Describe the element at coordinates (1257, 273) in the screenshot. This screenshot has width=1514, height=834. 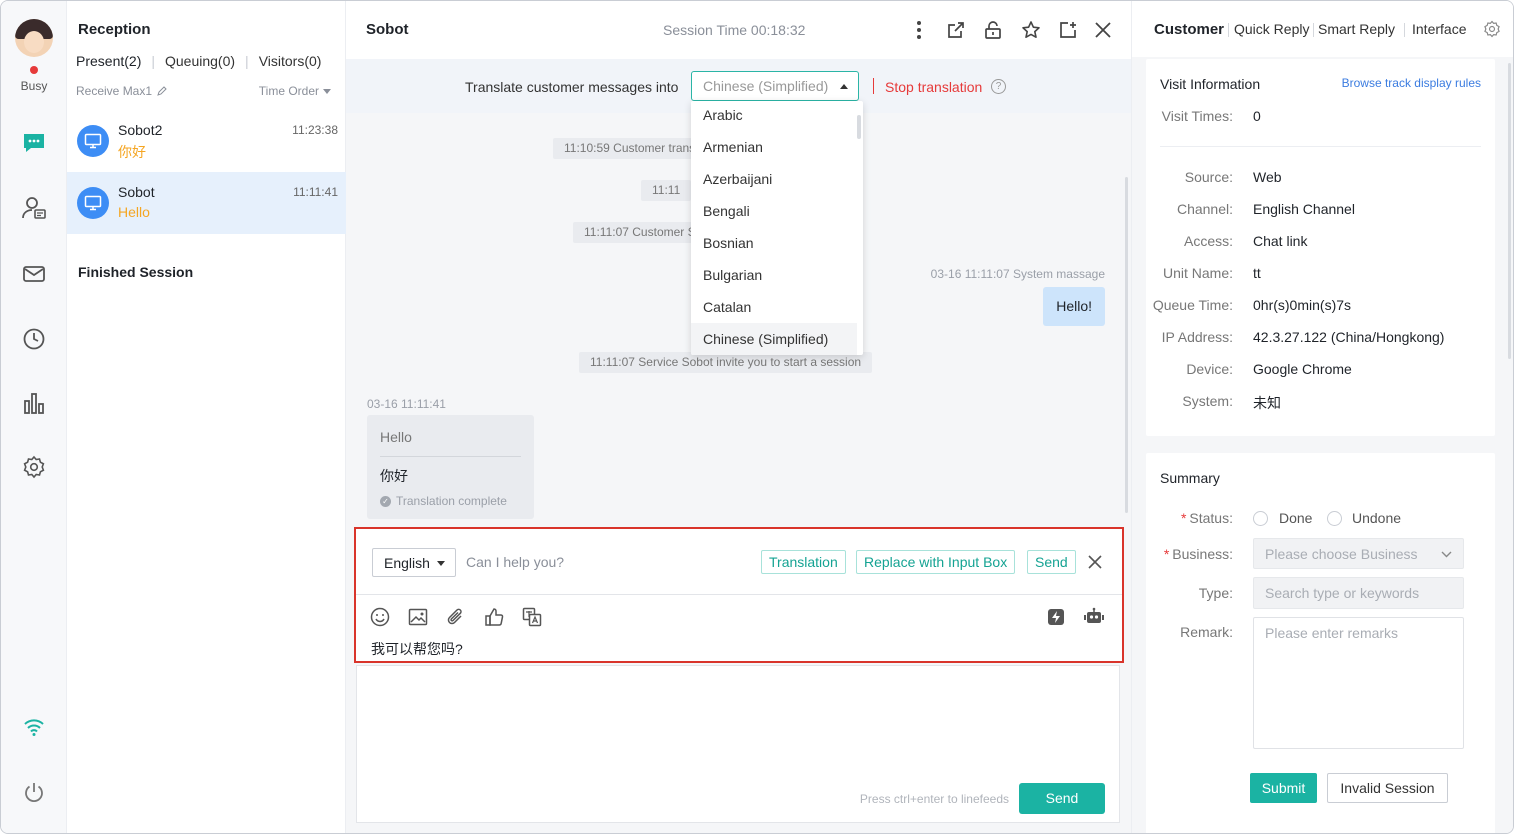
I see `unit-name-value: tt` at that location.